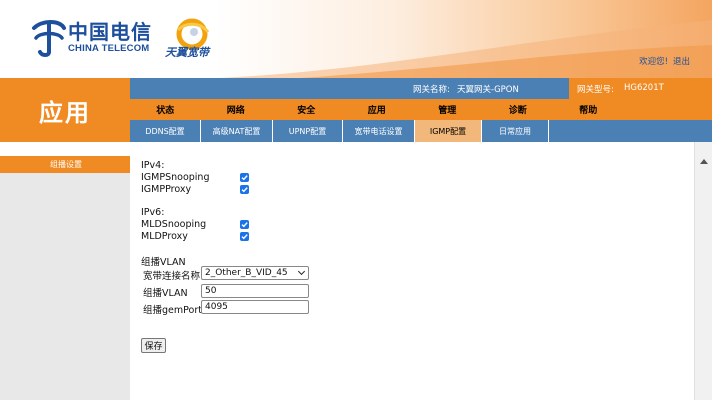  What do you see at coordinates (237, 131) in the screenshot?
I see `subtab-advanced-nat: 高级NAT配置` at bounding box center [237, 131].